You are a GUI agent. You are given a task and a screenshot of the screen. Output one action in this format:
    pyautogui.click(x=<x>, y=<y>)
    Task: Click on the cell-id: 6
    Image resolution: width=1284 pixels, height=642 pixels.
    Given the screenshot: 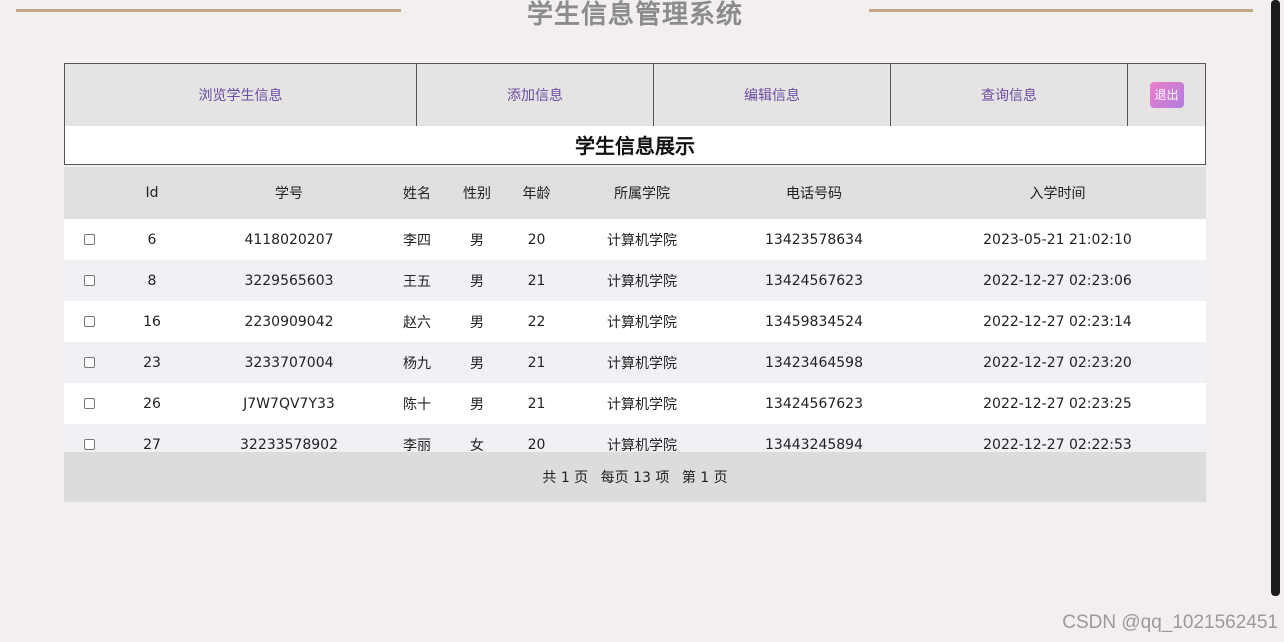 What is the action you would take?
    pyautogui.click(x=152, y=239)
    